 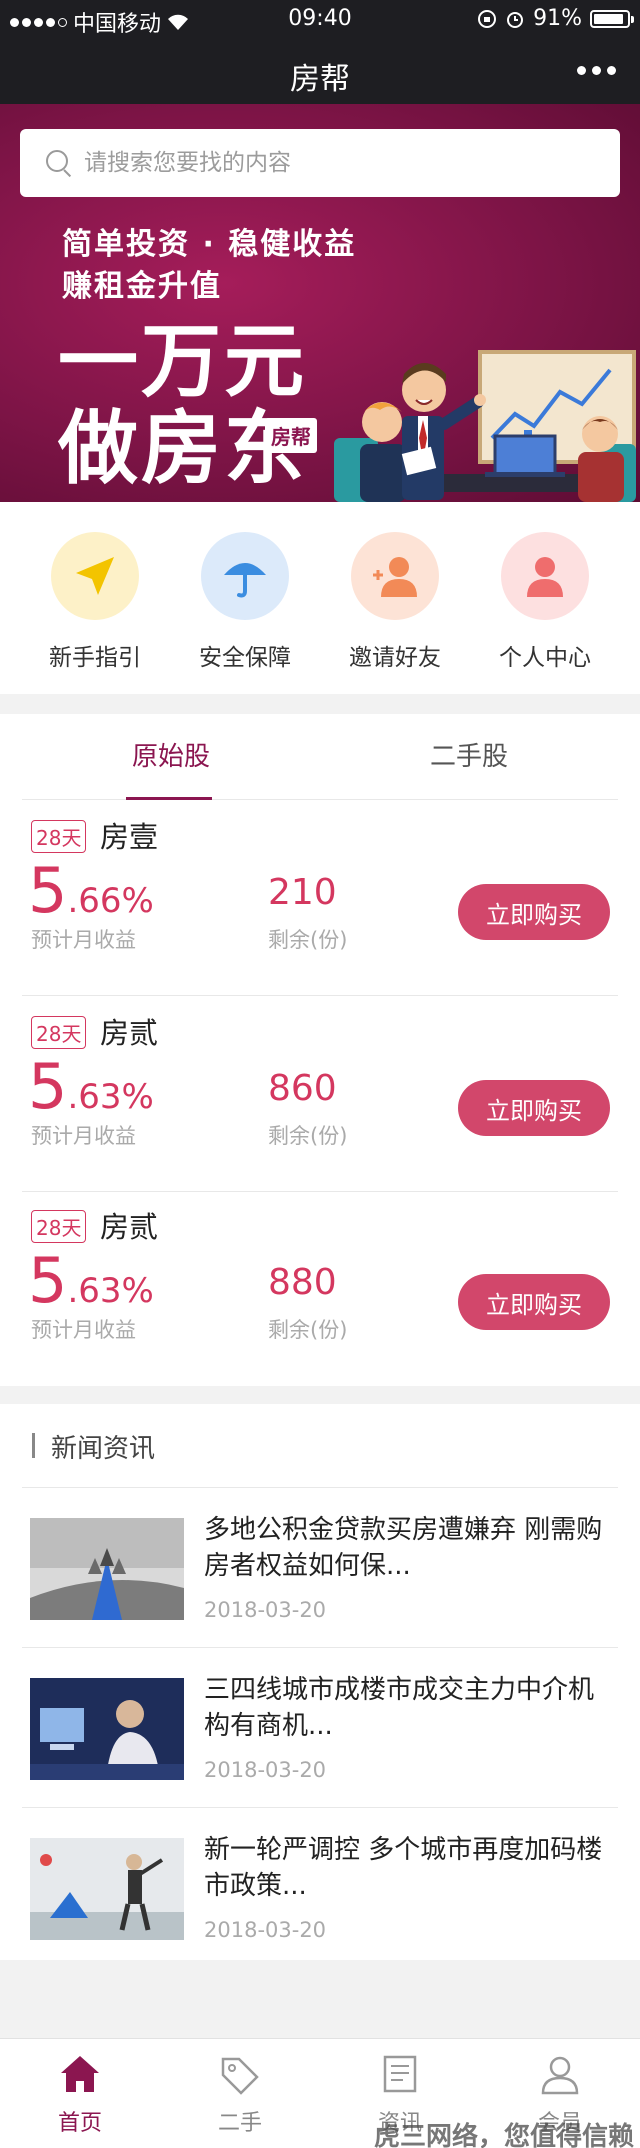 I want to click on status-right: 91%, so click(x=555, y=18).